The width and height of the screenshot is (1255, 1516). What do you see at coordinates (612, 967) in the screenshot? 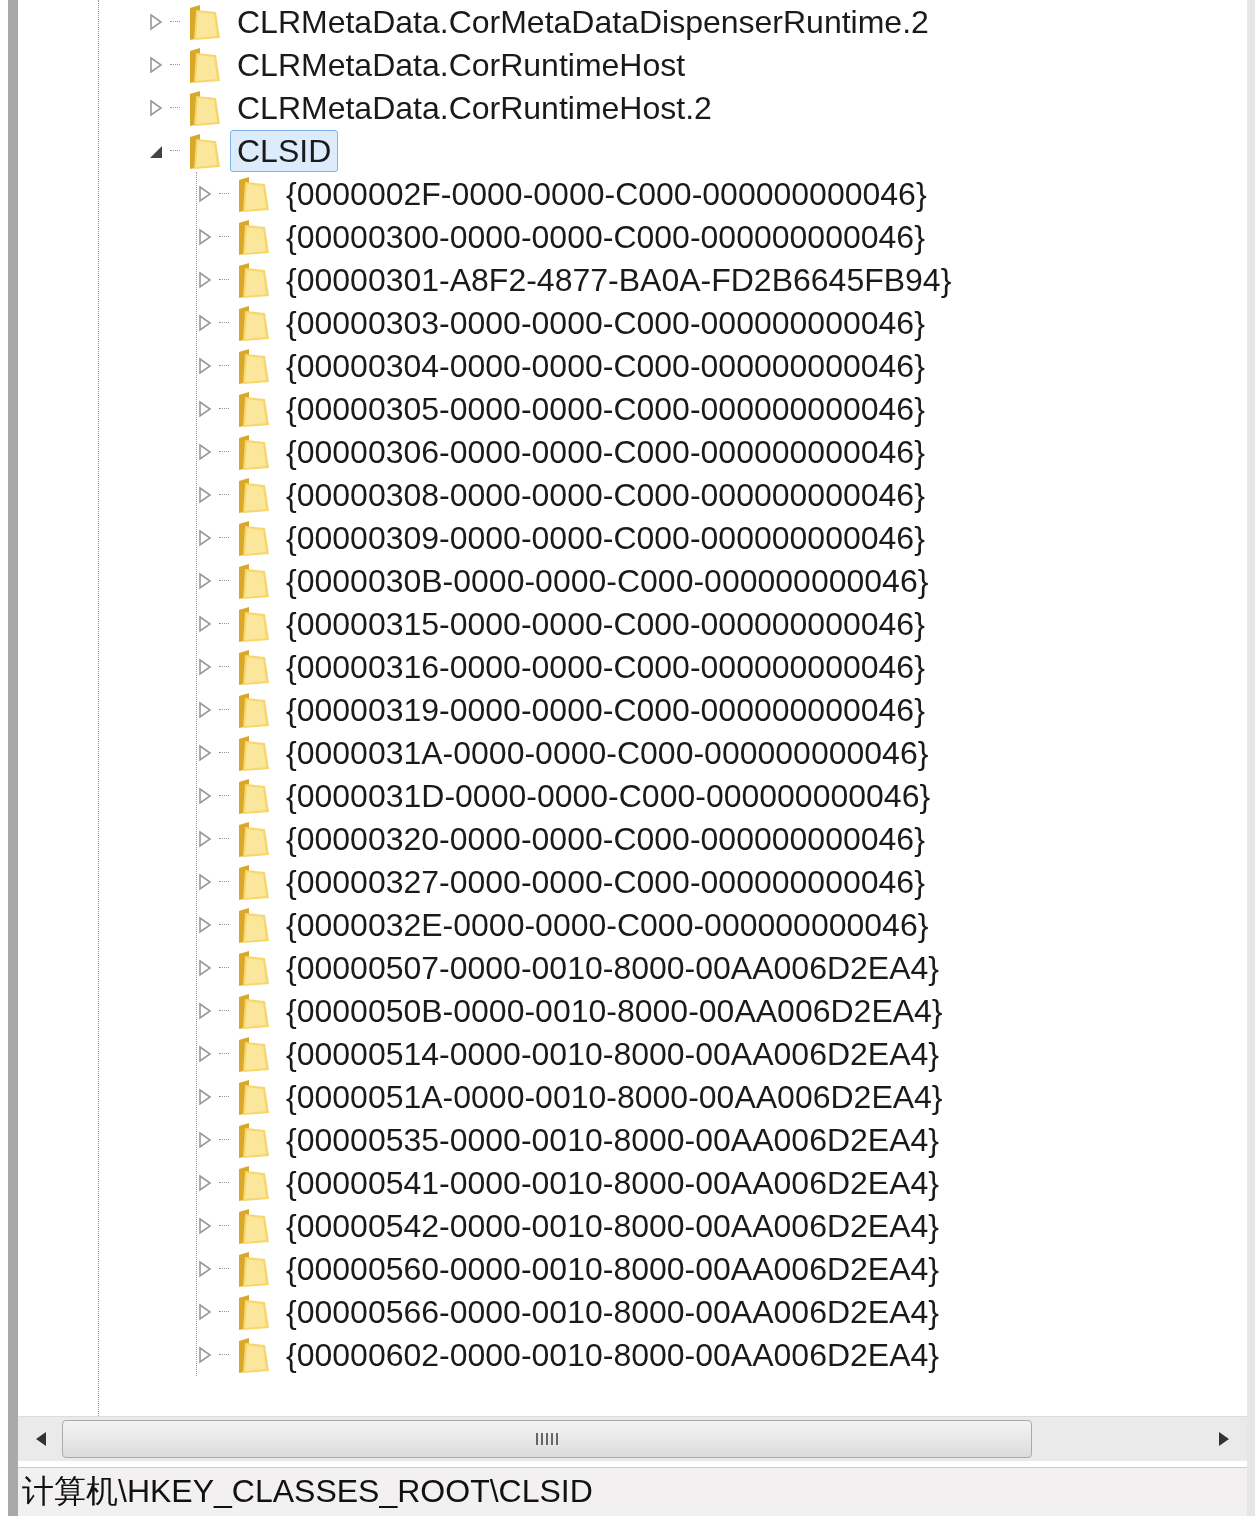
I see `tree-item: {00000507-0000-0010-8000-00AA006D2EA4}` at bounding box center [612, 967].